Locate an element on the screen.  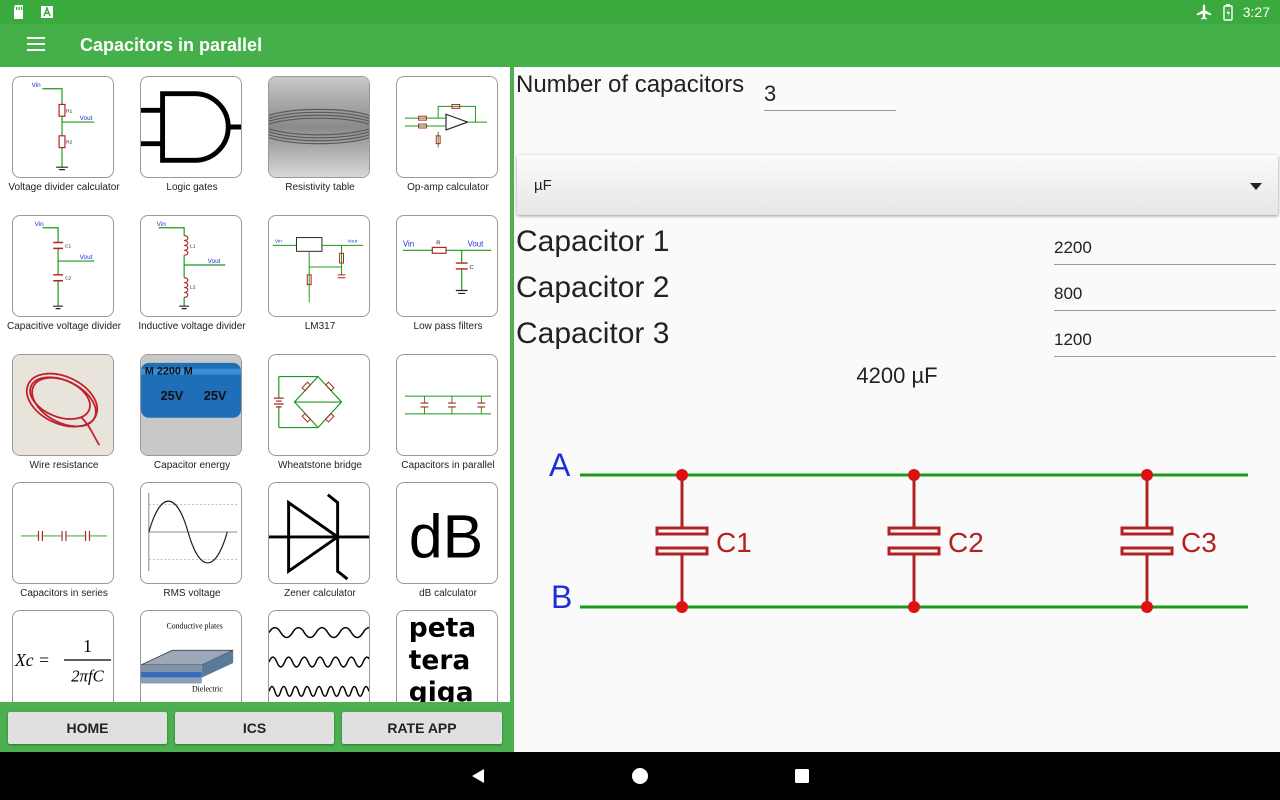
series-capacitors-thumbnail is located at coordinates (63, 533).